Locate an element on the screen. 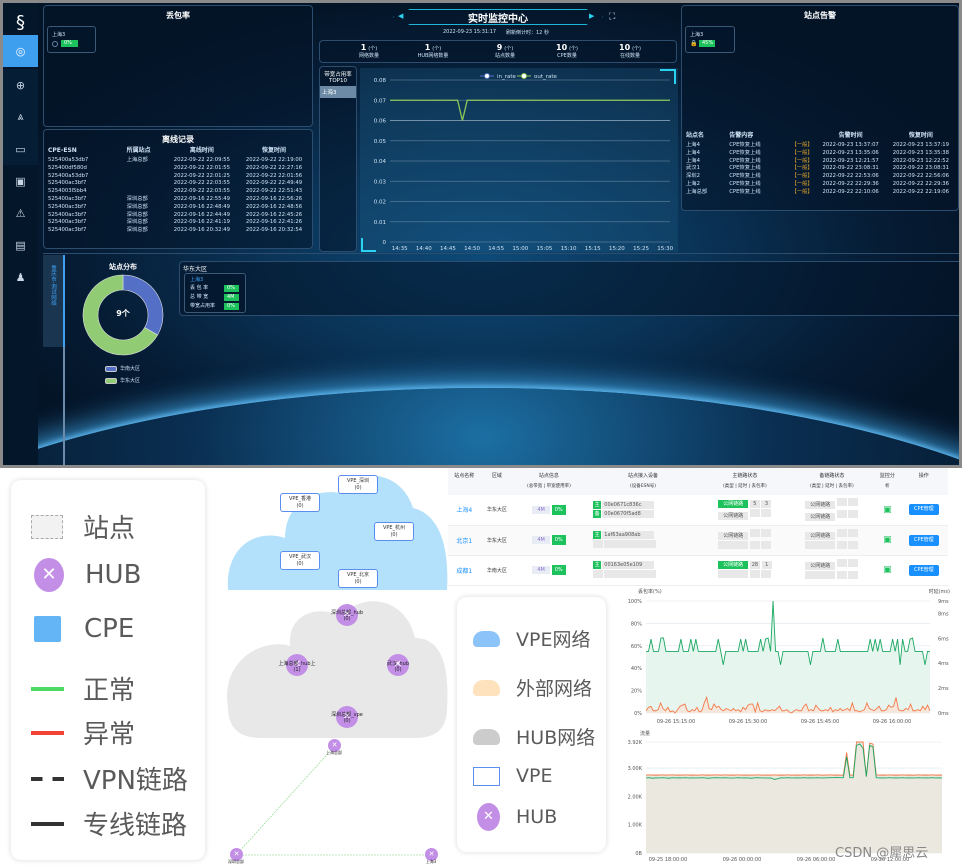 This screenshot has width=962, height=867. dashboard-icon: ◎ is located at coordinates (20, 51).